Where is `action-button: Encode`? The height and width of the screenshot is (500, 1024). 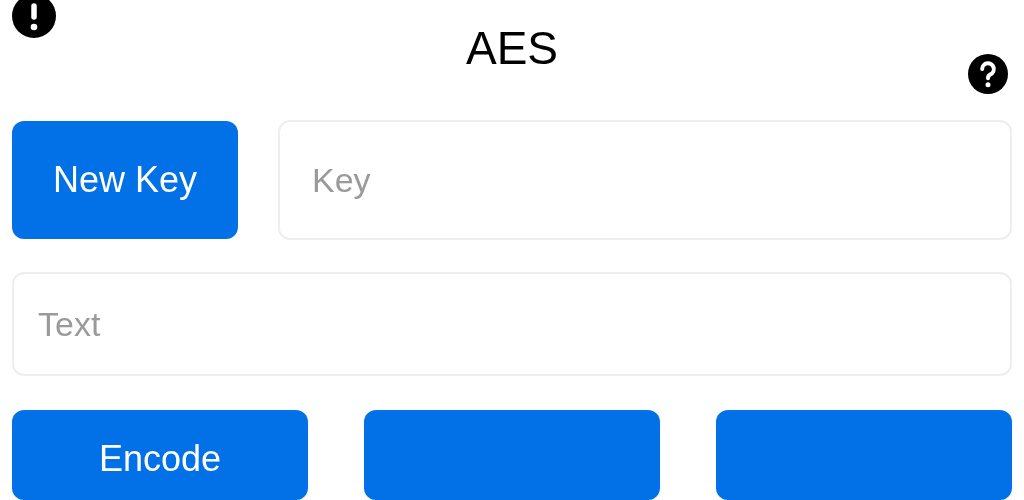 action-button: Encode is located at coordinates (160, 455).